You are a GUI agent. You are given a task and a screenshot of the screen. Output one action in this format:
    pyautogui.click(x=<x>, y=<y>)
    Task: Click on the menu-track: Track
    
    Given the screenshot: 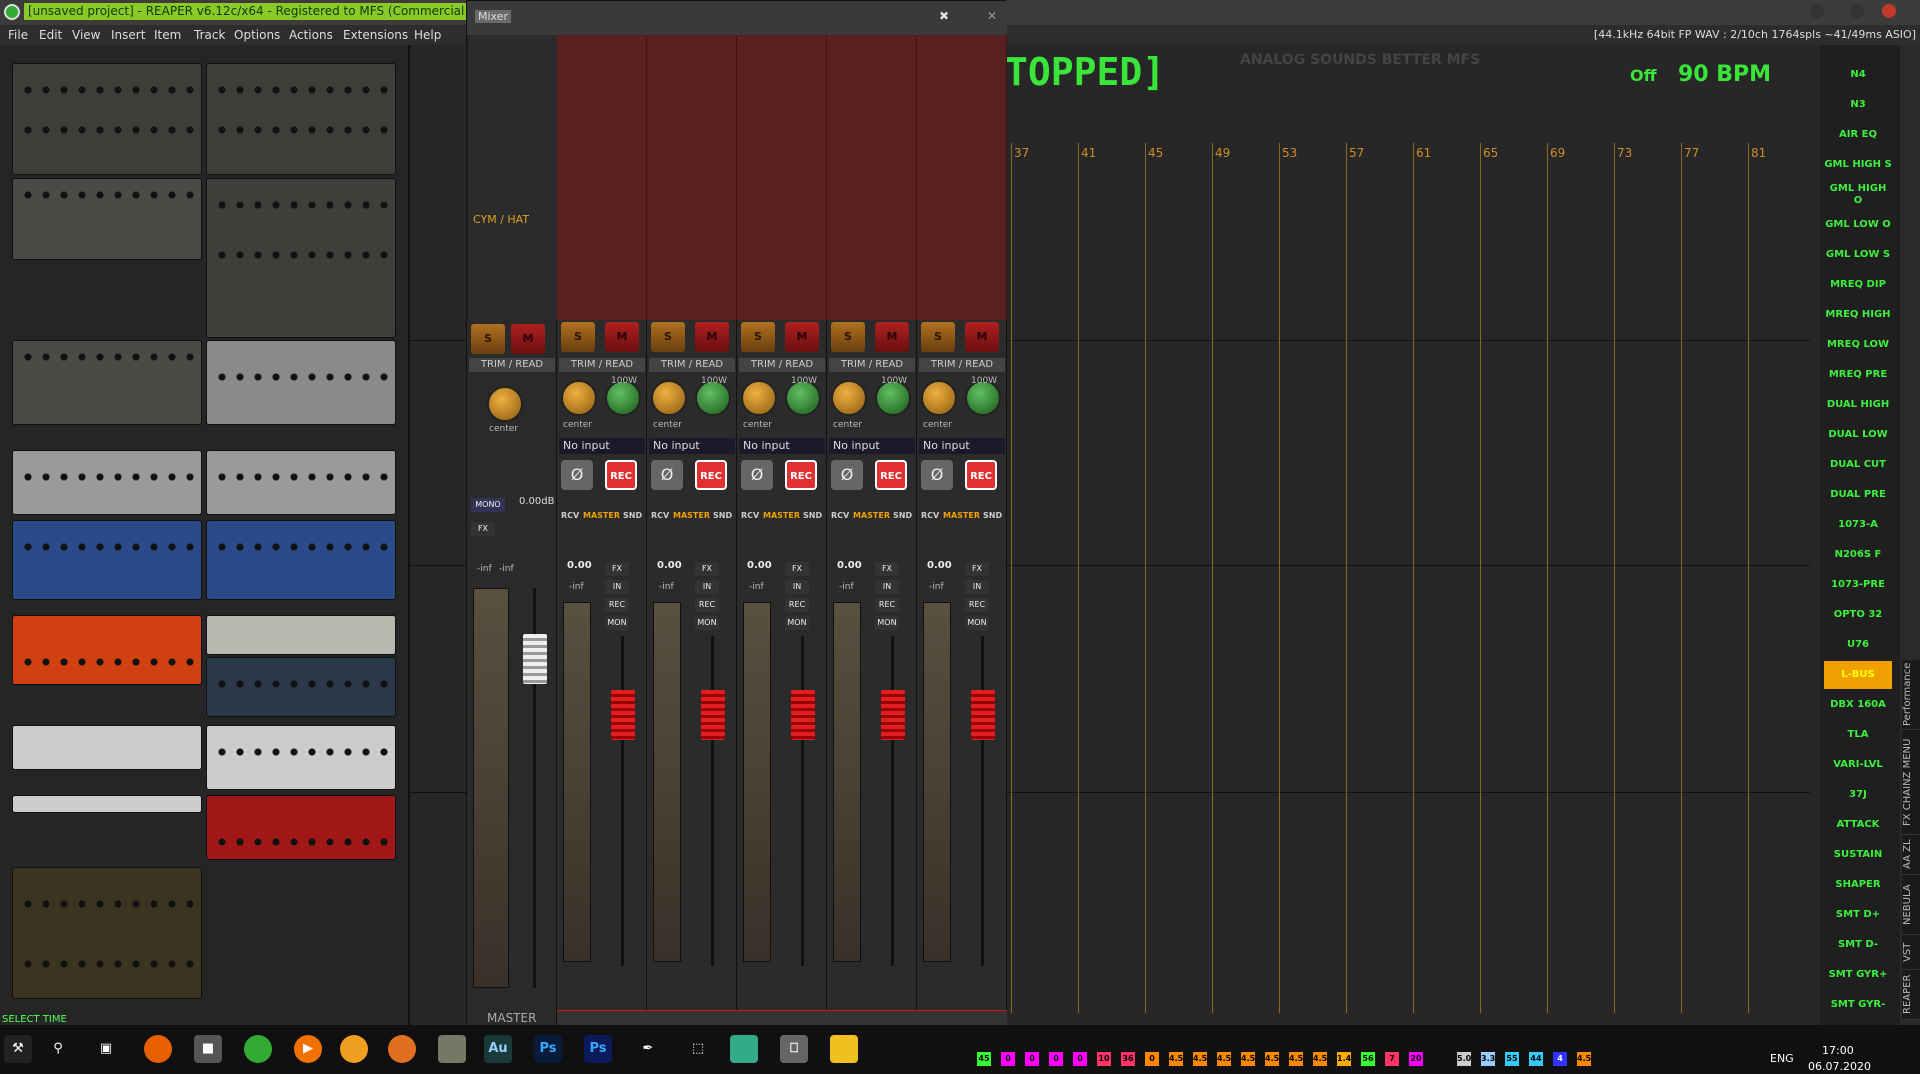 What is the action you would take?
    pyautogui.click(x=209, y=35)
    